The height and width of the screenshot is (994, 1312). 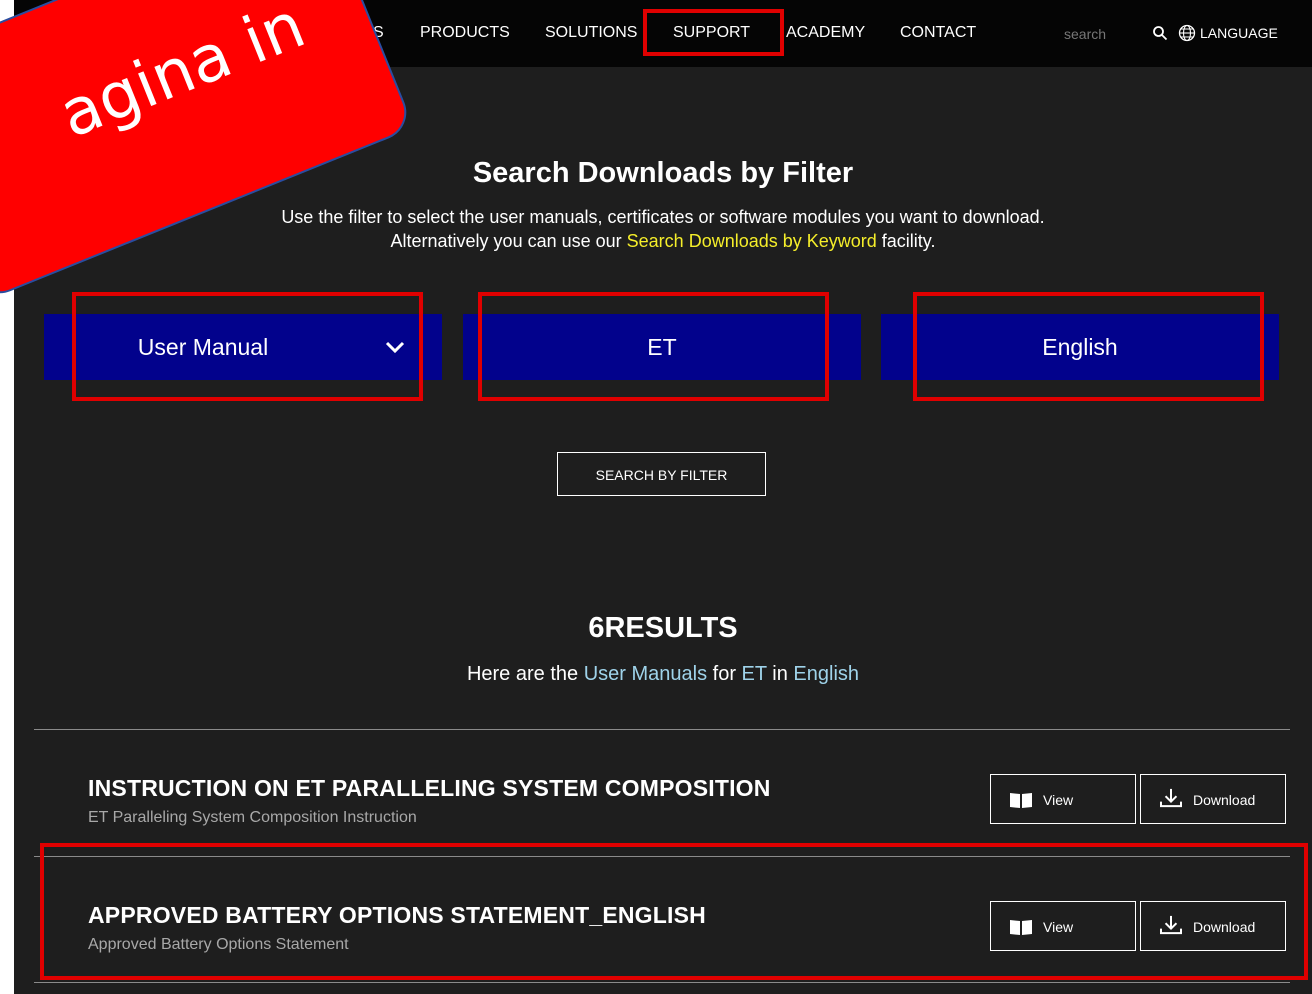 What do you see at coordinates (465, 33) in the screenshot?
I see `nav-products: PRODUCTS` at bounding box center [465, 33].